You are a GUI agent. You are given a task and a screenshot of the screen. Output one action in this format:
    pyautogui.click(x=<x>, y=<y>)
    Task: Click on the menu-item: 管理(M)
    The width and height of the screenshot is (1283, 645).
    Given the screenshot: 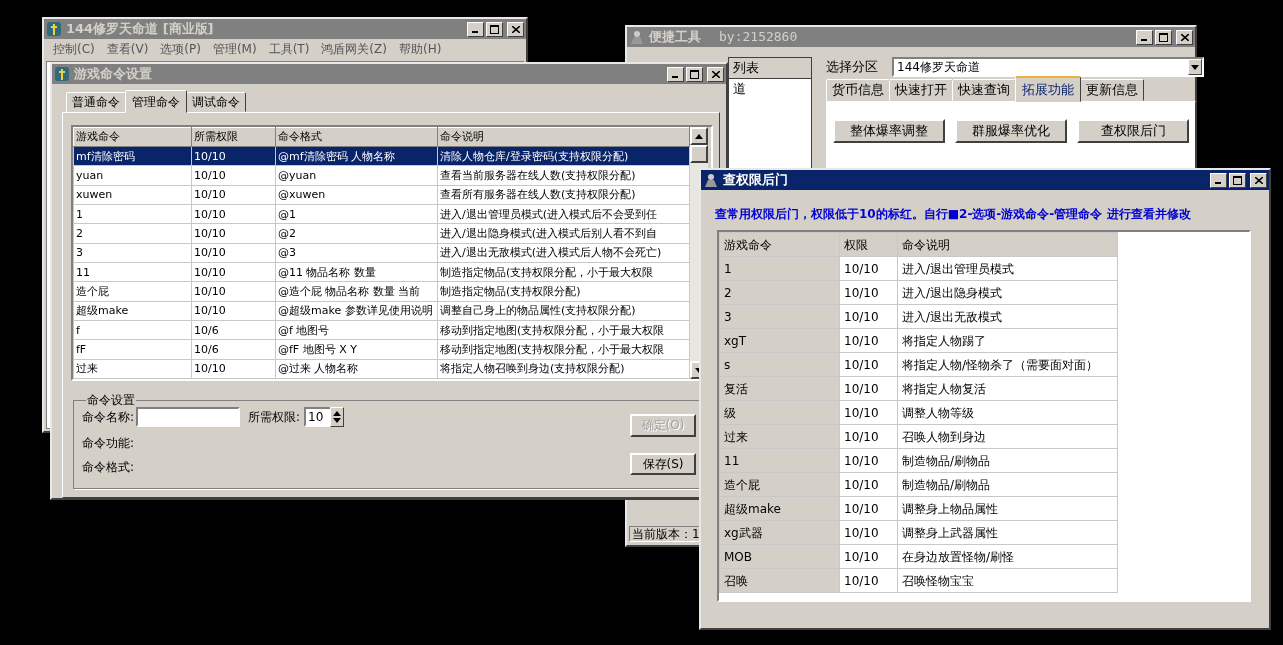 What is the action you would take?
    pyautogui.click(x=234, y=49)
    